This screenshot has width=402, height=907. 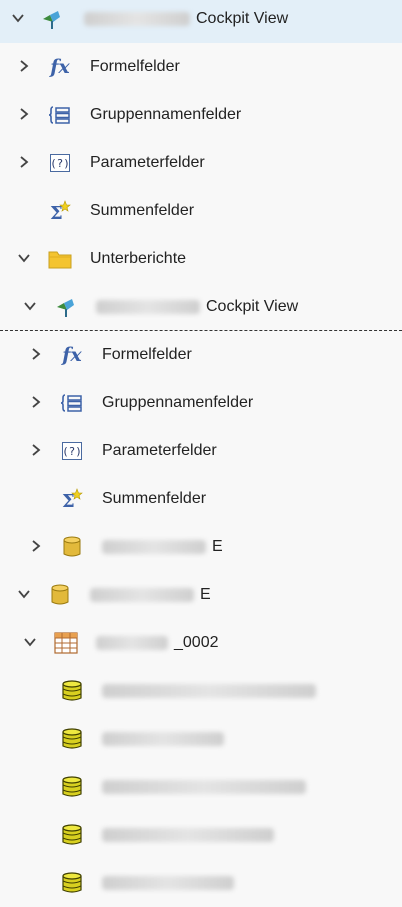 I want to click on tree-node-table: _0002, so click(x=201, y=643).